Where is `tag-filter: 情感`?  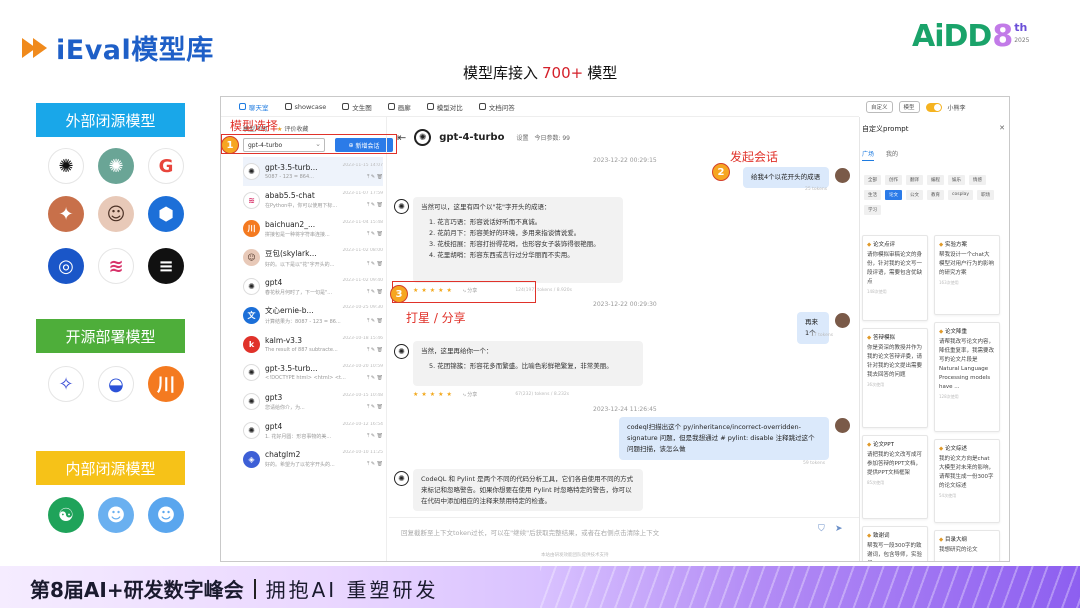 tag-filter: 情感 is located at coordinates (977, 180).